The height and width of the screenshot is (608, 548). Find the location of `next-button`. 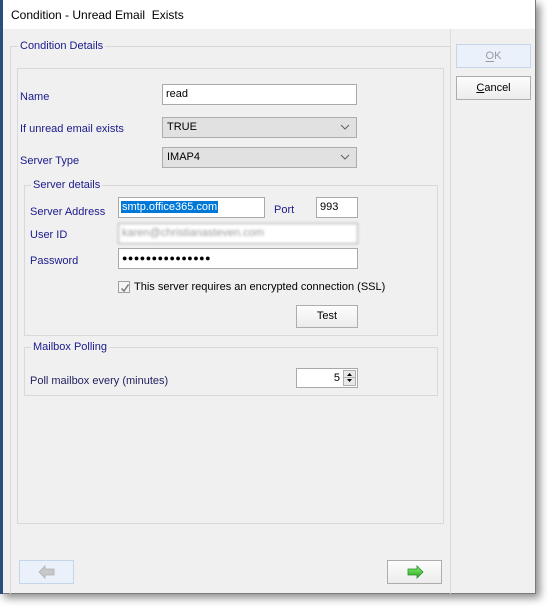

next-button is located at coordinates (414, 572).